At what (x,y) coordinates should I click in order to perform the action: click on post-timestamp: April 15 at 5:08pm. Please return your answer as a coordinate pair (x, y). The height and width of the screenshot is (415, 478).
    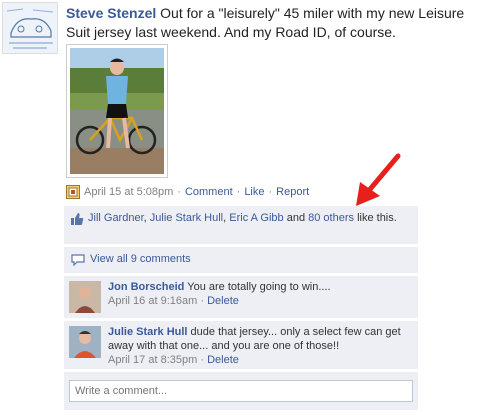
    Looking at the image, I should click on (128, 192).